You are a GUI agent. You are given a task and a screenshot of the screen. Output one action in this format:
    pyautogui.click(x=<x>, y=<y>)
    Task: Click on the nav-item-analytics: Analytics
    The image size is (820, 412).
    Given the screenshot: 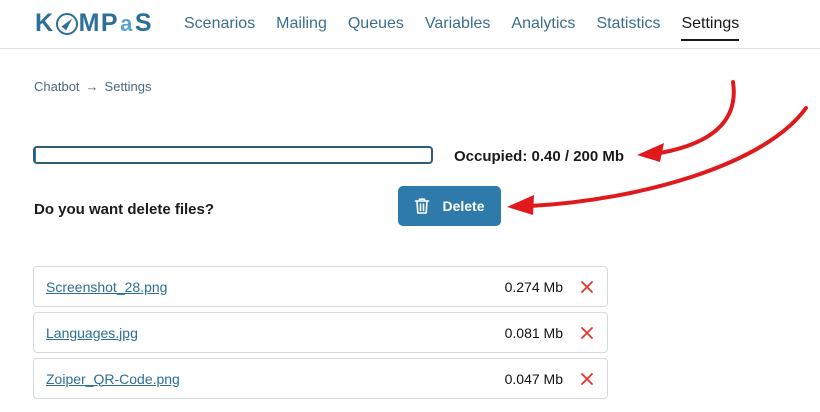 What is the action you would take?
    pyautogui.click(x=543, y=28)
    